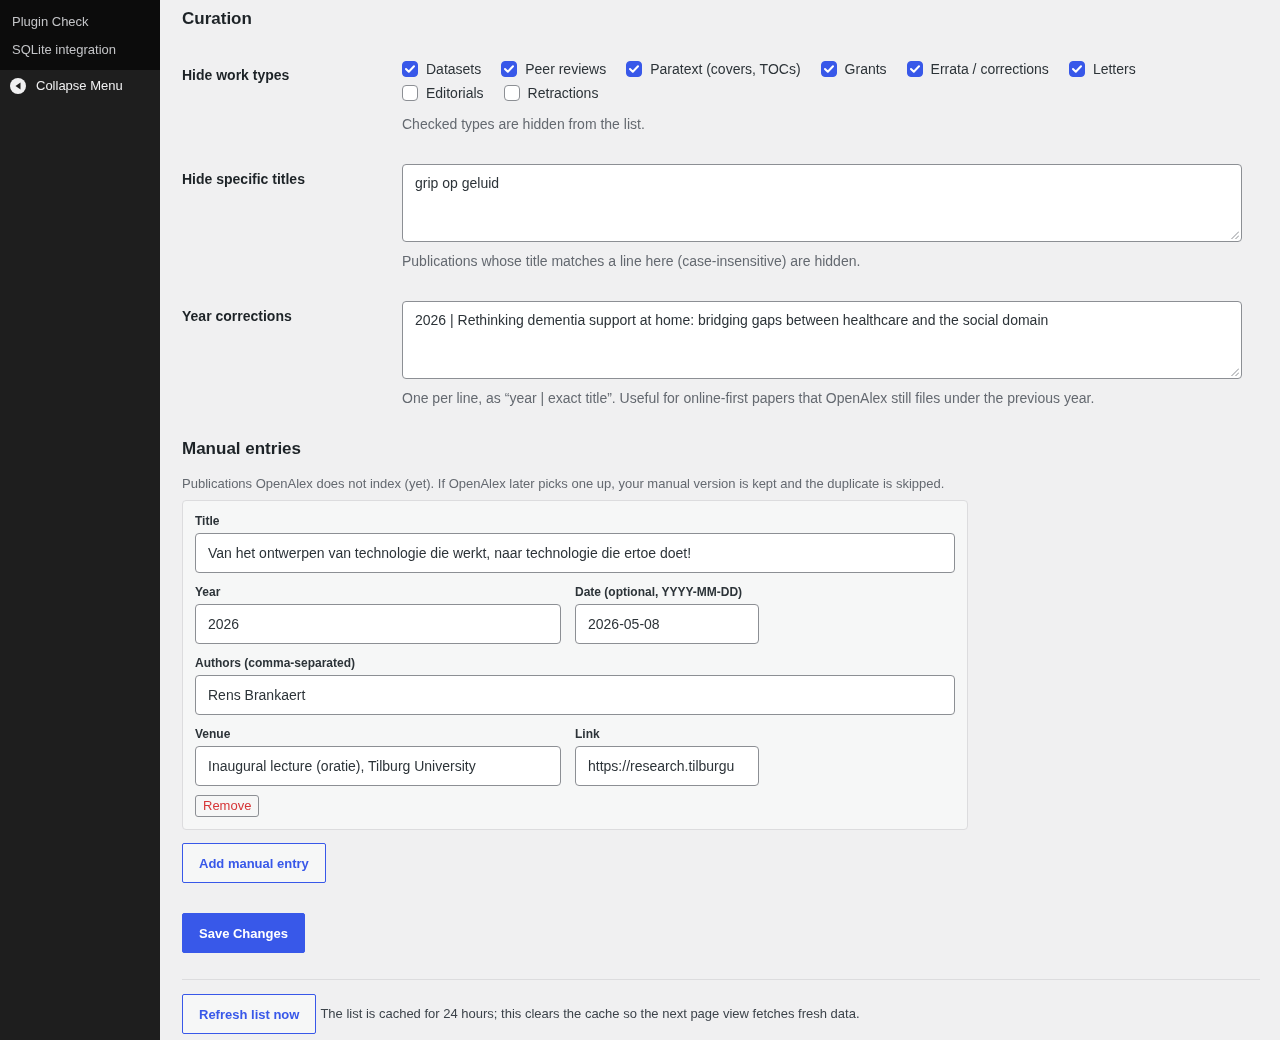  Describe the element at coordinates (865, 69) in the screenshot. I see `checkbox-label: Grants` at that location.